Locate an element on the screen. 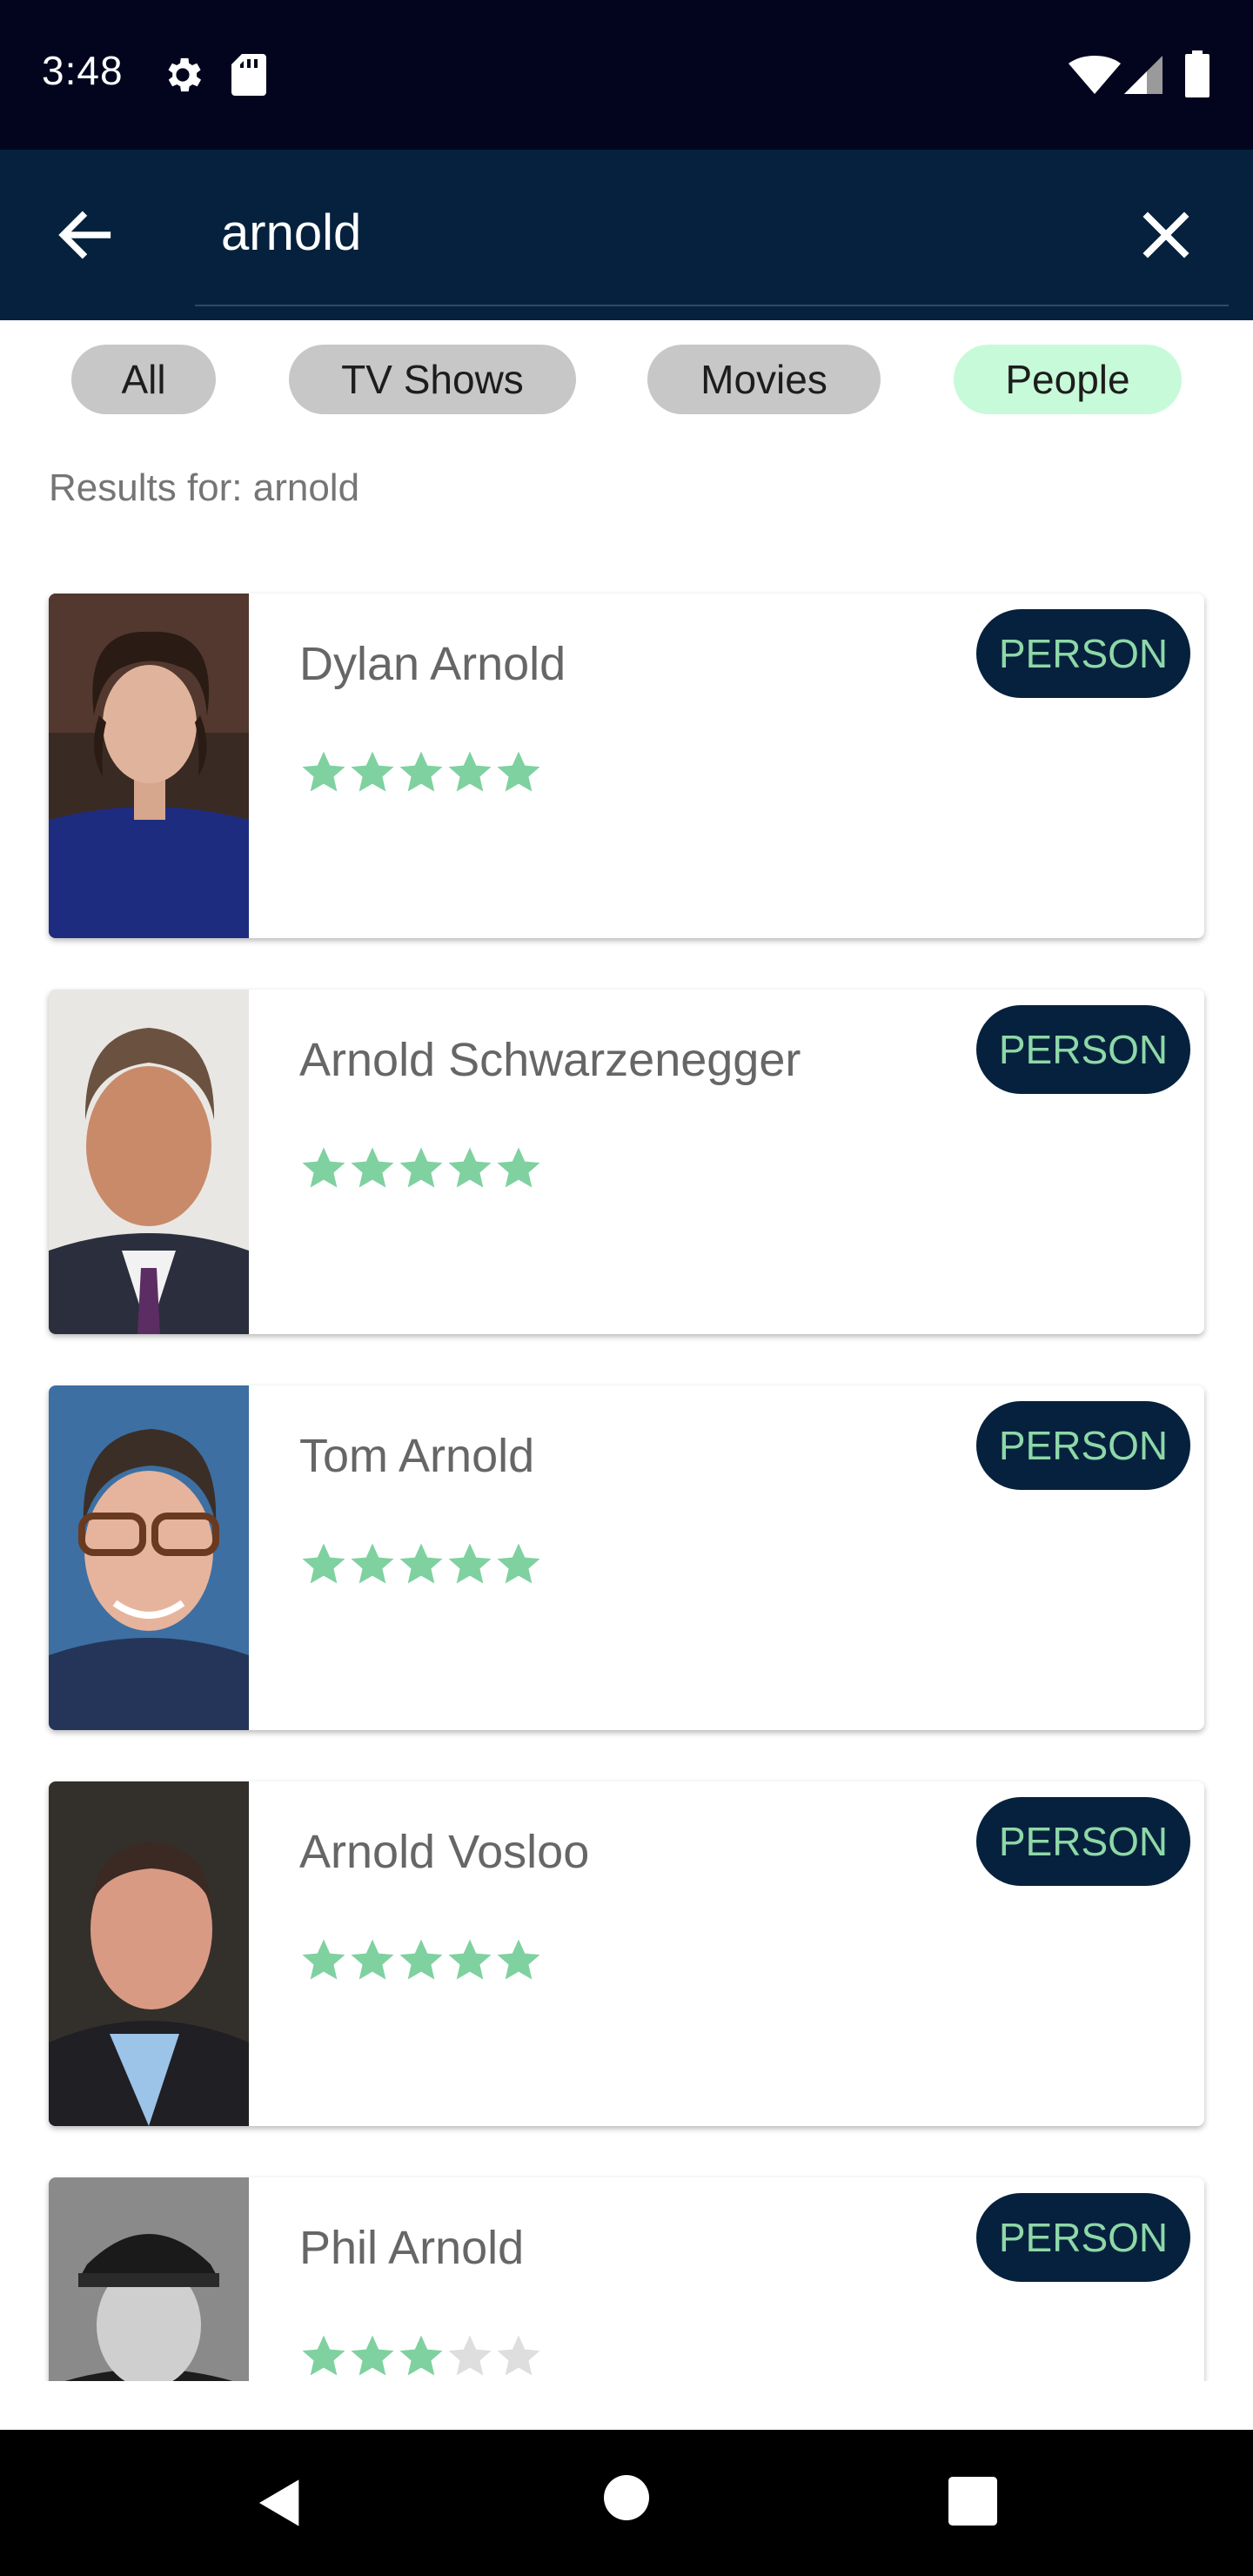 The image size is (1253, 2576). arrow-left-icon is located at coordinates (85, 235).